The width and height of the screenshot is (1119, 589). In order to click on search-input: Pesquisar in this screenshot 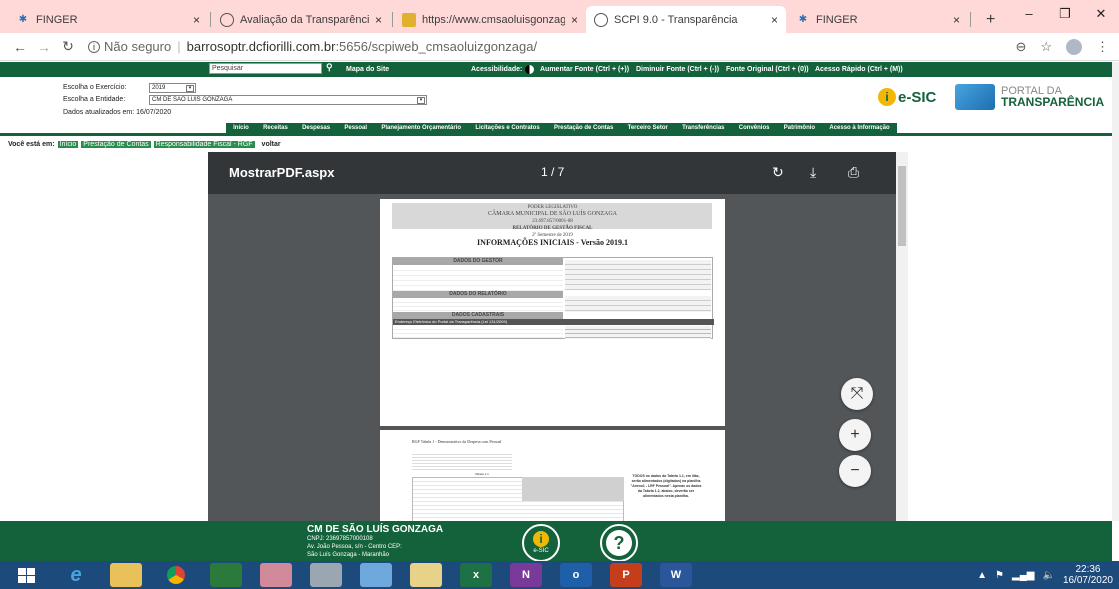, I will do `click(265, 68)`.